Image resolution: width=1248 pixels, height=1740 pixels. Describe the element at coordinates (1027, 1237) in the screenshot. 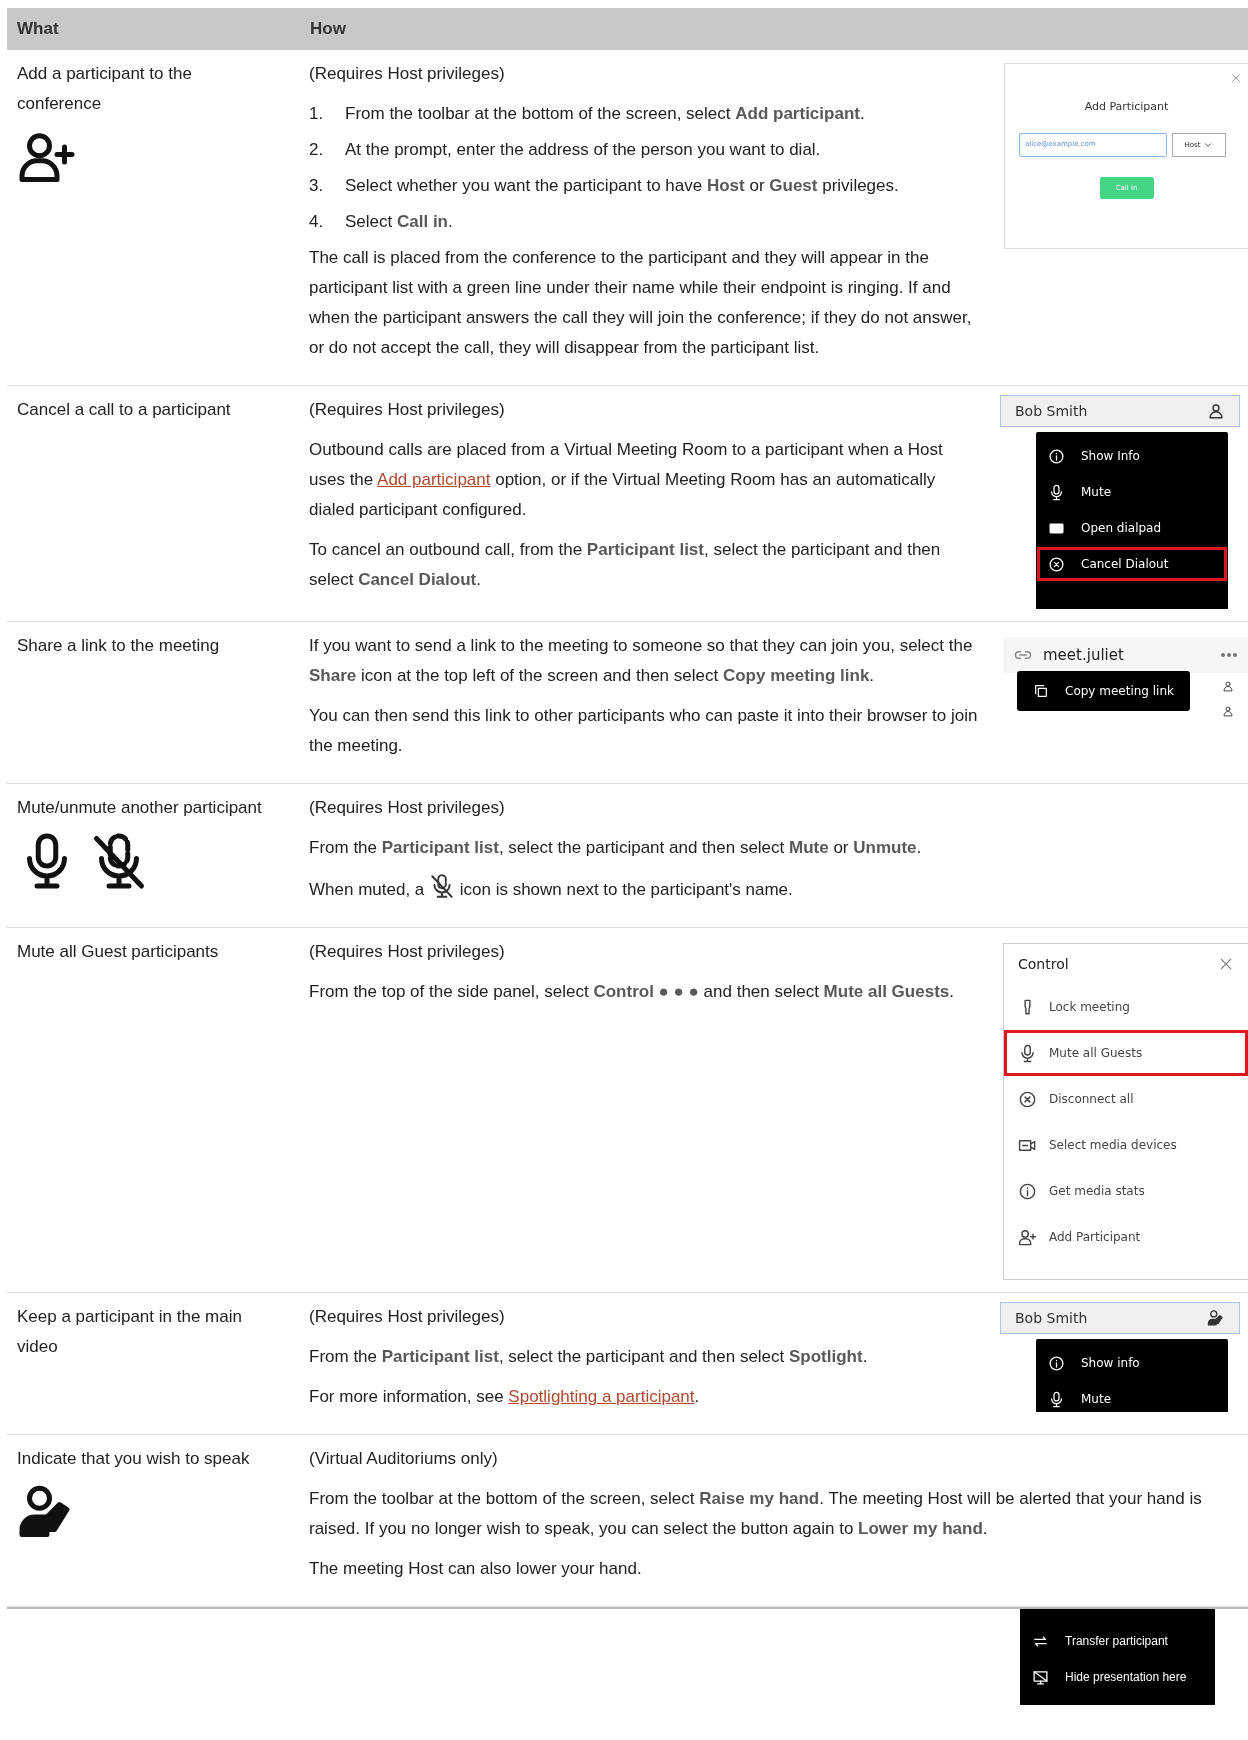

I see `person-plus-icon` at that location.